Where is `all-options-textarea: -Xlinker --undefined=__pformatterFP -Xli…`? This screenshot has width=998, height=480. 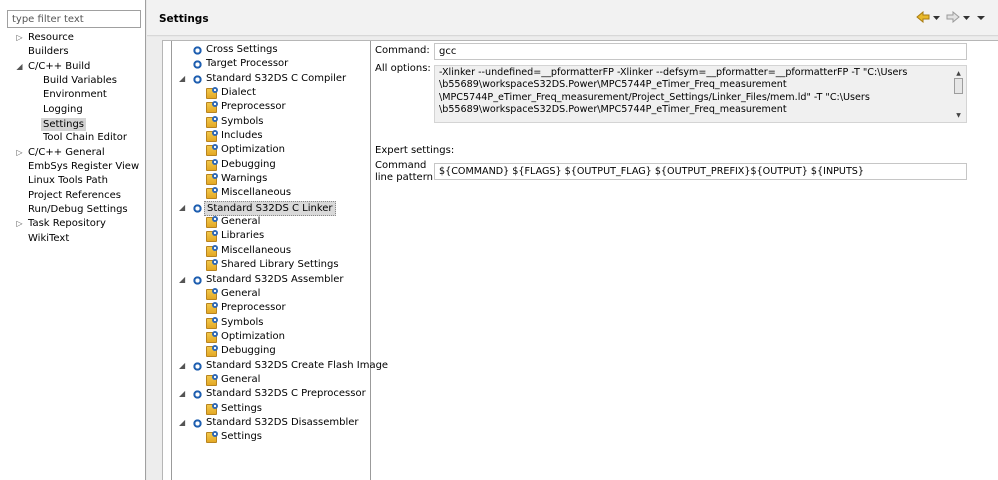
all-options-textarea: -Xlinker --undefined=__pformatterFP -Xli… is located at coordinates (700, 94).